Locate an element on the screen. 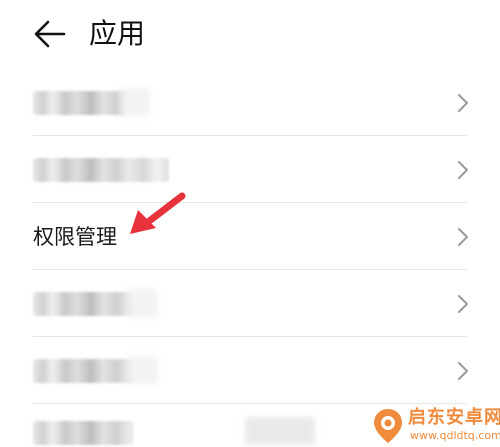 This screenshot has height=447, width=500. list-item-permission-management: 权限管理 is located at coordinates (250, 237).